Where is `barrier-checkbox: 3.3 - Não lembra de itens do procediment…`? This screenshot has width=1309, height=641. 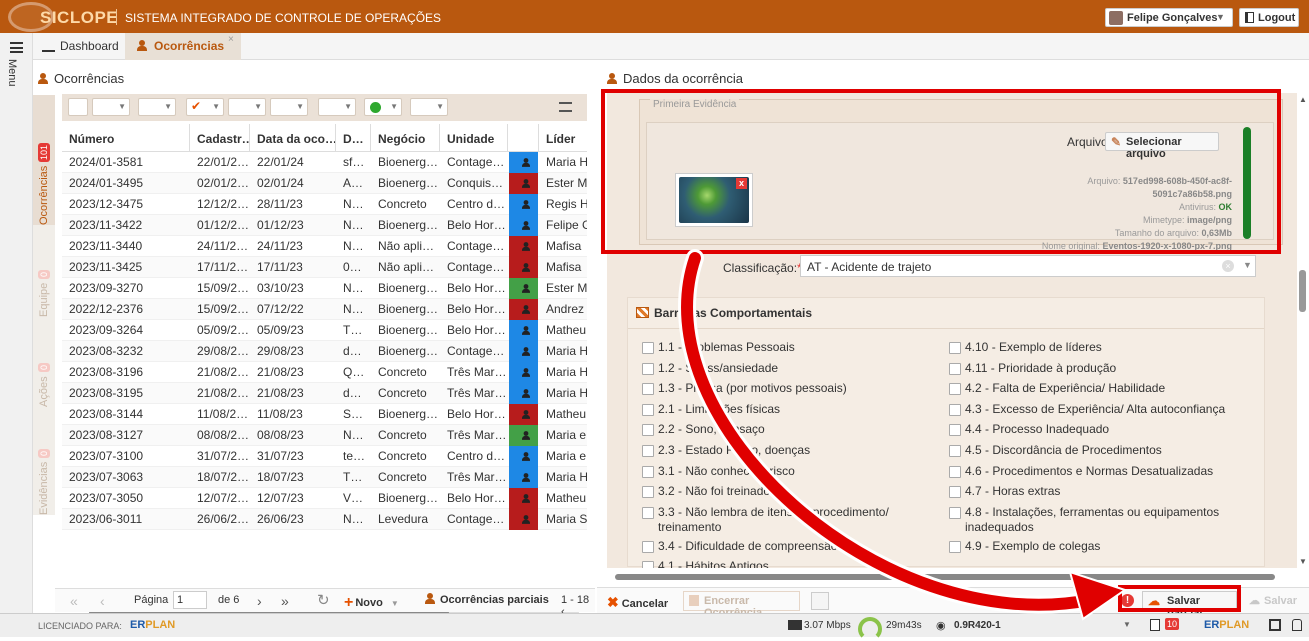 barrier-checkbox: 3.3 - Não lembra de itens do procediment… is located at coordinates (792, 520).